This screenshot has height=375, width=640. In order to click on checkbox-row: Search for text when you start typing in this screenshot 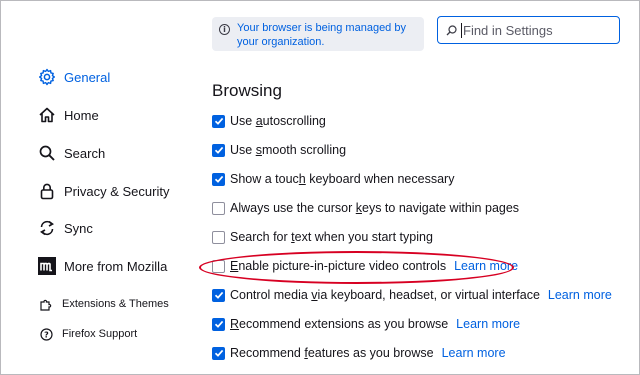, I will do `click(322, 237)`.